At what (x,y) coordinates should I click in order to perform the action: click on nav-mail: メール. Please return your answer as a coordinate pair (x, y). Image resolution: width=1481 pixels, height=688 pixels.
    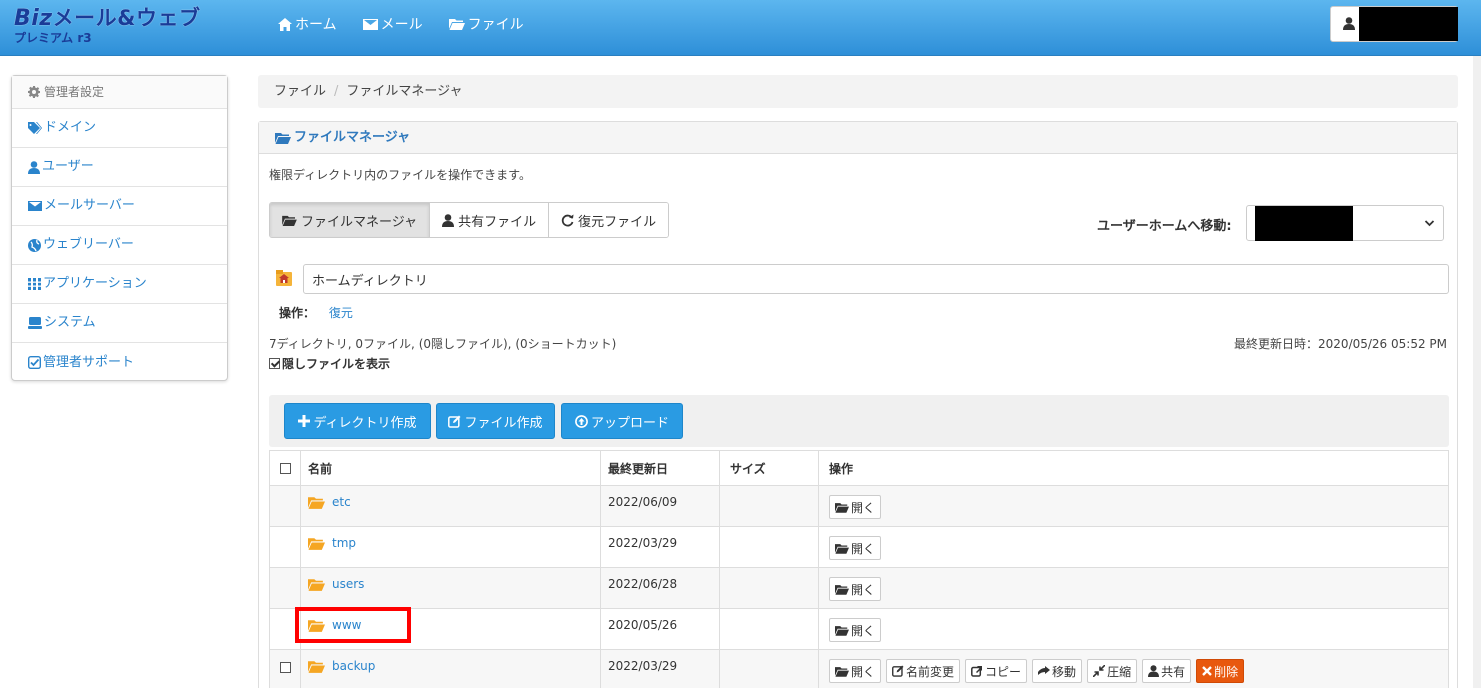
    Looking at the image, I should click on (392, 24).